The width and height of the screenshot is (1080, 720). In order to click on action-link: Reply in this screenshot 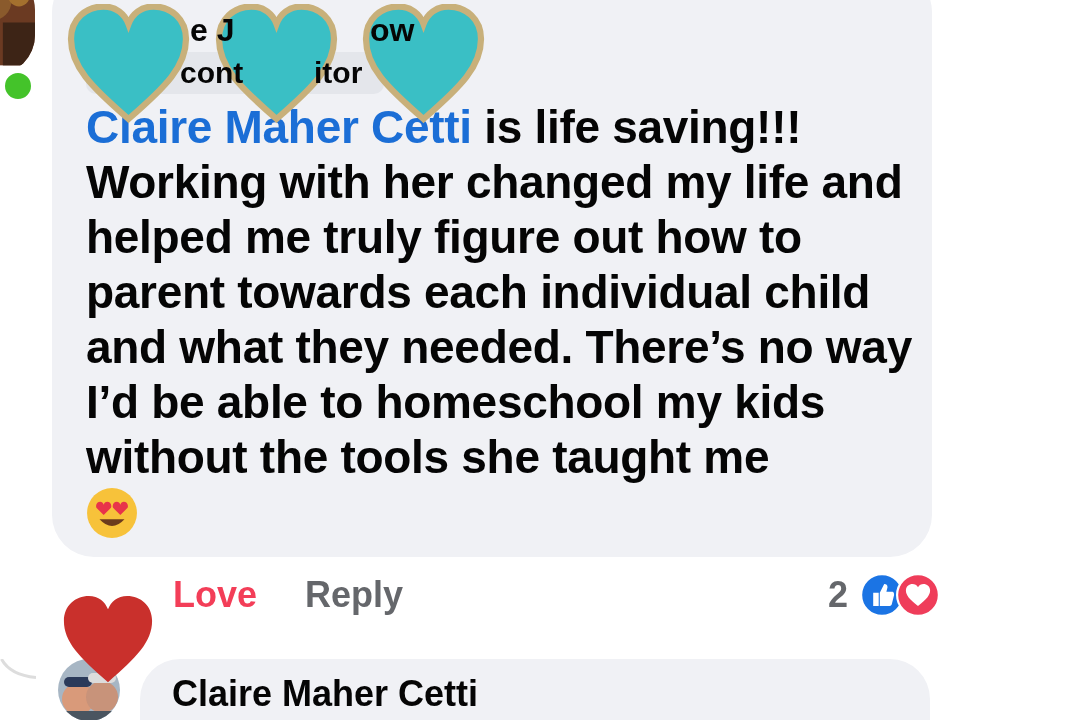, I will do `click(354, 595)`.